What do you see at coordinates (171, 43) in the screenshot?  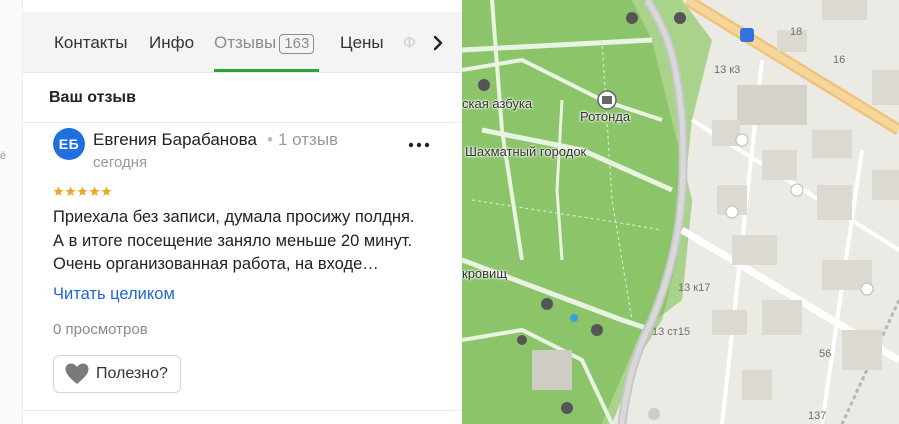 I see `tab-info: Инфо` at bounding box center [171, 43].